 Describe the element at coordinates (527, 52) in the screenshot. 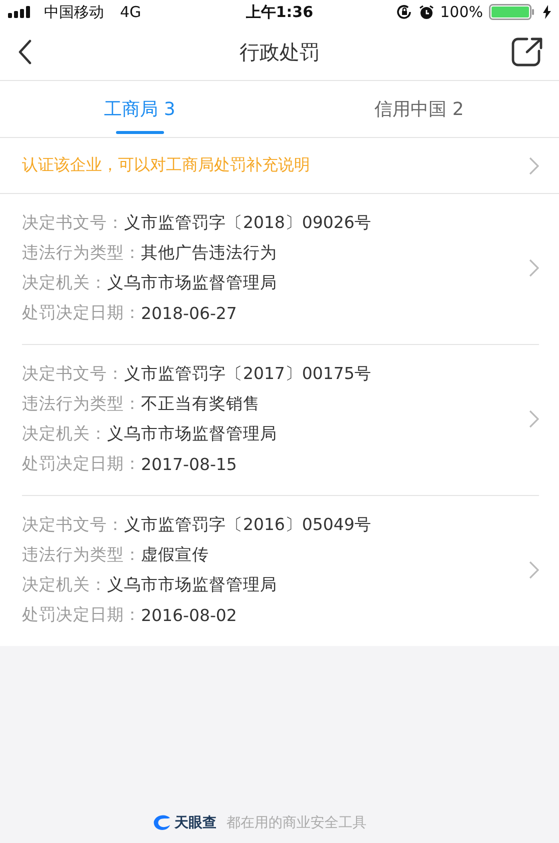

I see `share-button` at that location.